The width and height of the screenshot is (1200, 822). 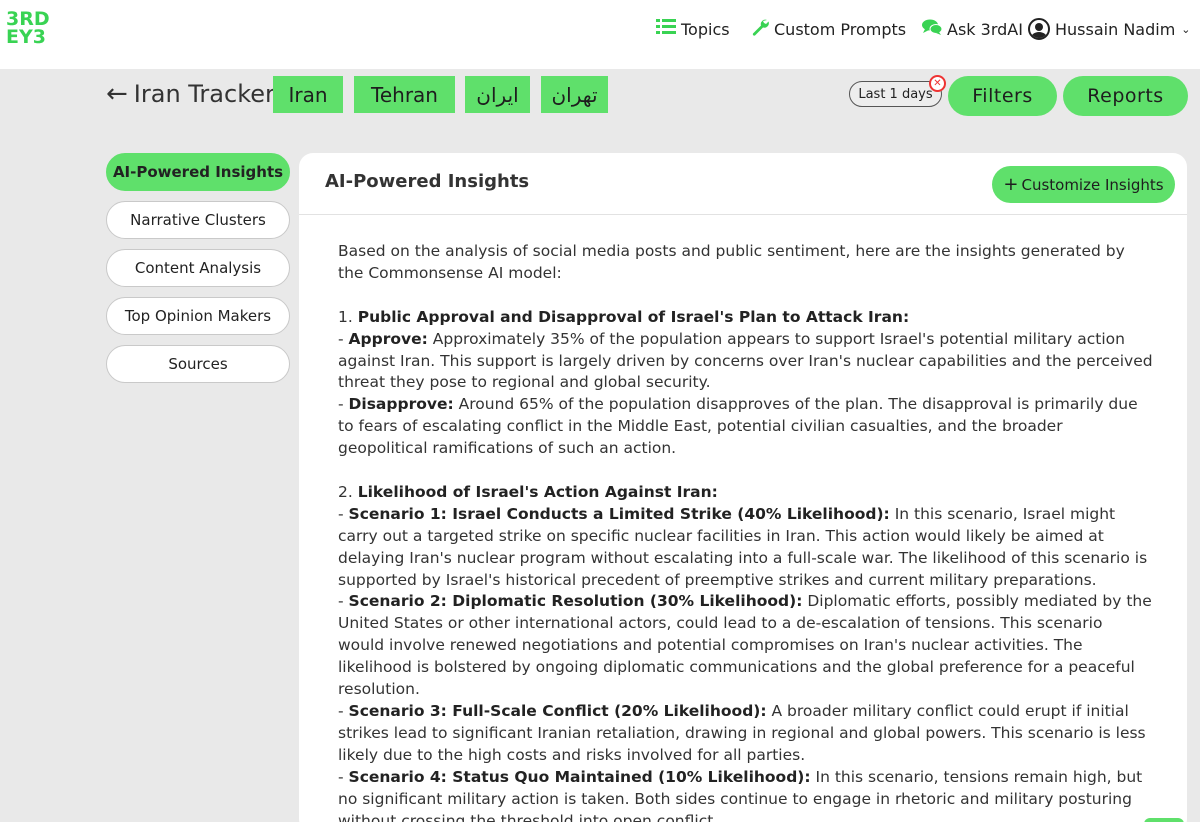 I want to click on wrench-icon, so click(x=760, y=29).